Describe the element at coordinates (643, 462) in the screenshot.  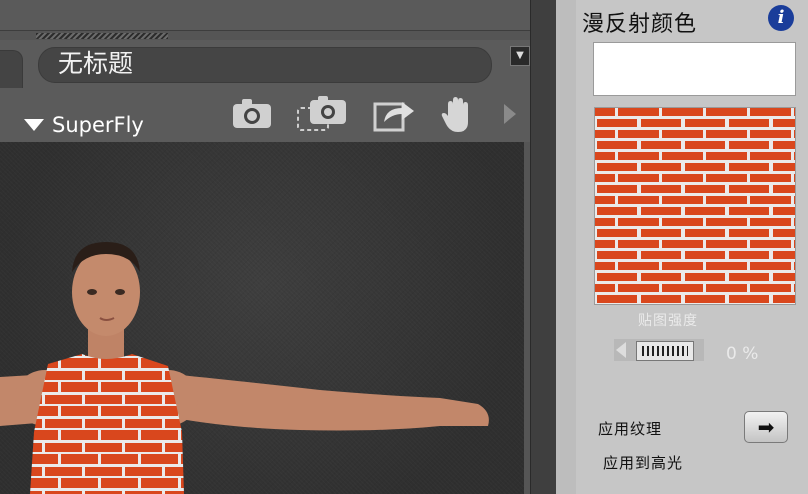
I see `apply-to-highlight-label: 应用到高光` at that location.